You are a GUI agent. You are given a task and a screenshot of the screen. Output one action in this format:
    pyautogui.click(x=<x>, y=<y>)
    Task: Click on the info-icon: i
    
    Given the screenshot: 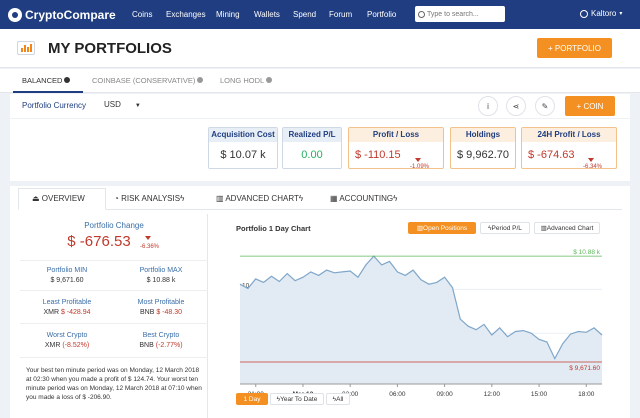 What is the action you would take?
    pyautogui.click(x=488, y=106)
    